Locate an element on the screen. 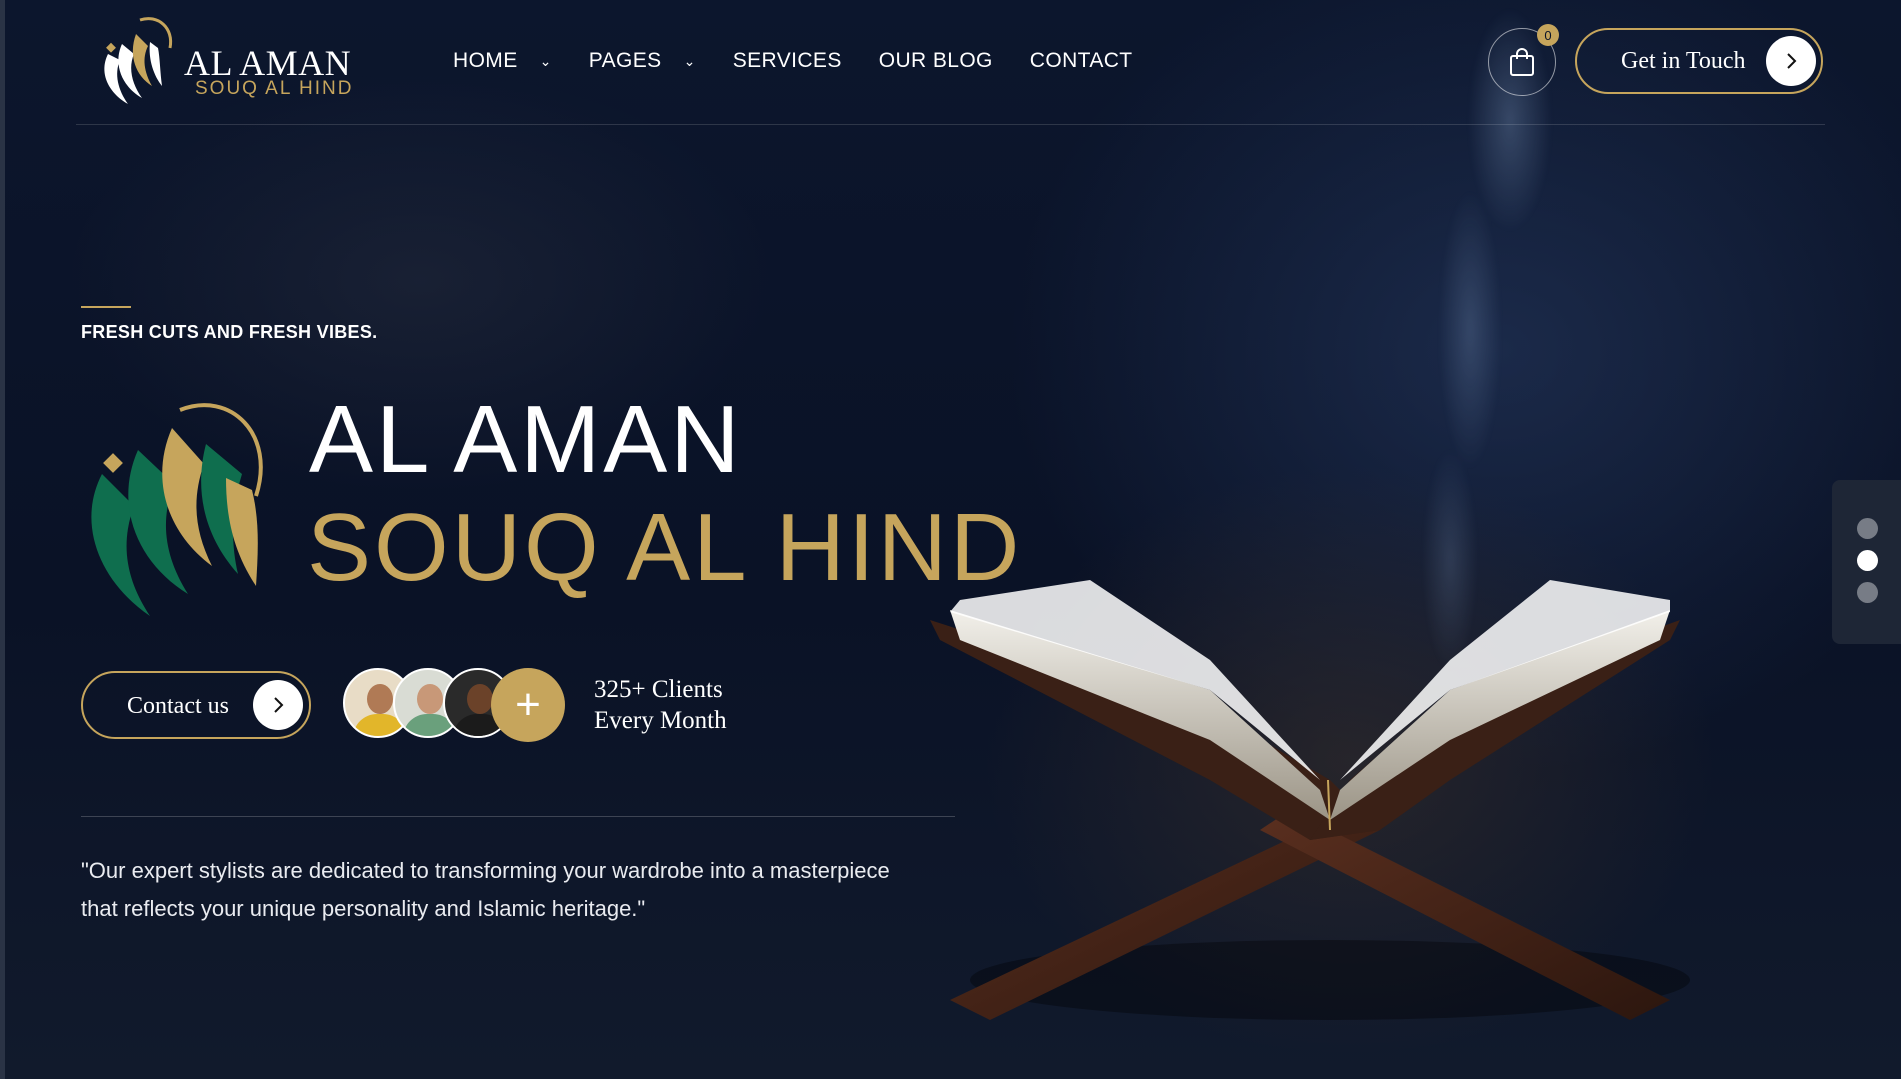 This screenshot has height=1079, width=1901. slider-pagination is located at coordinates (1866, 562).